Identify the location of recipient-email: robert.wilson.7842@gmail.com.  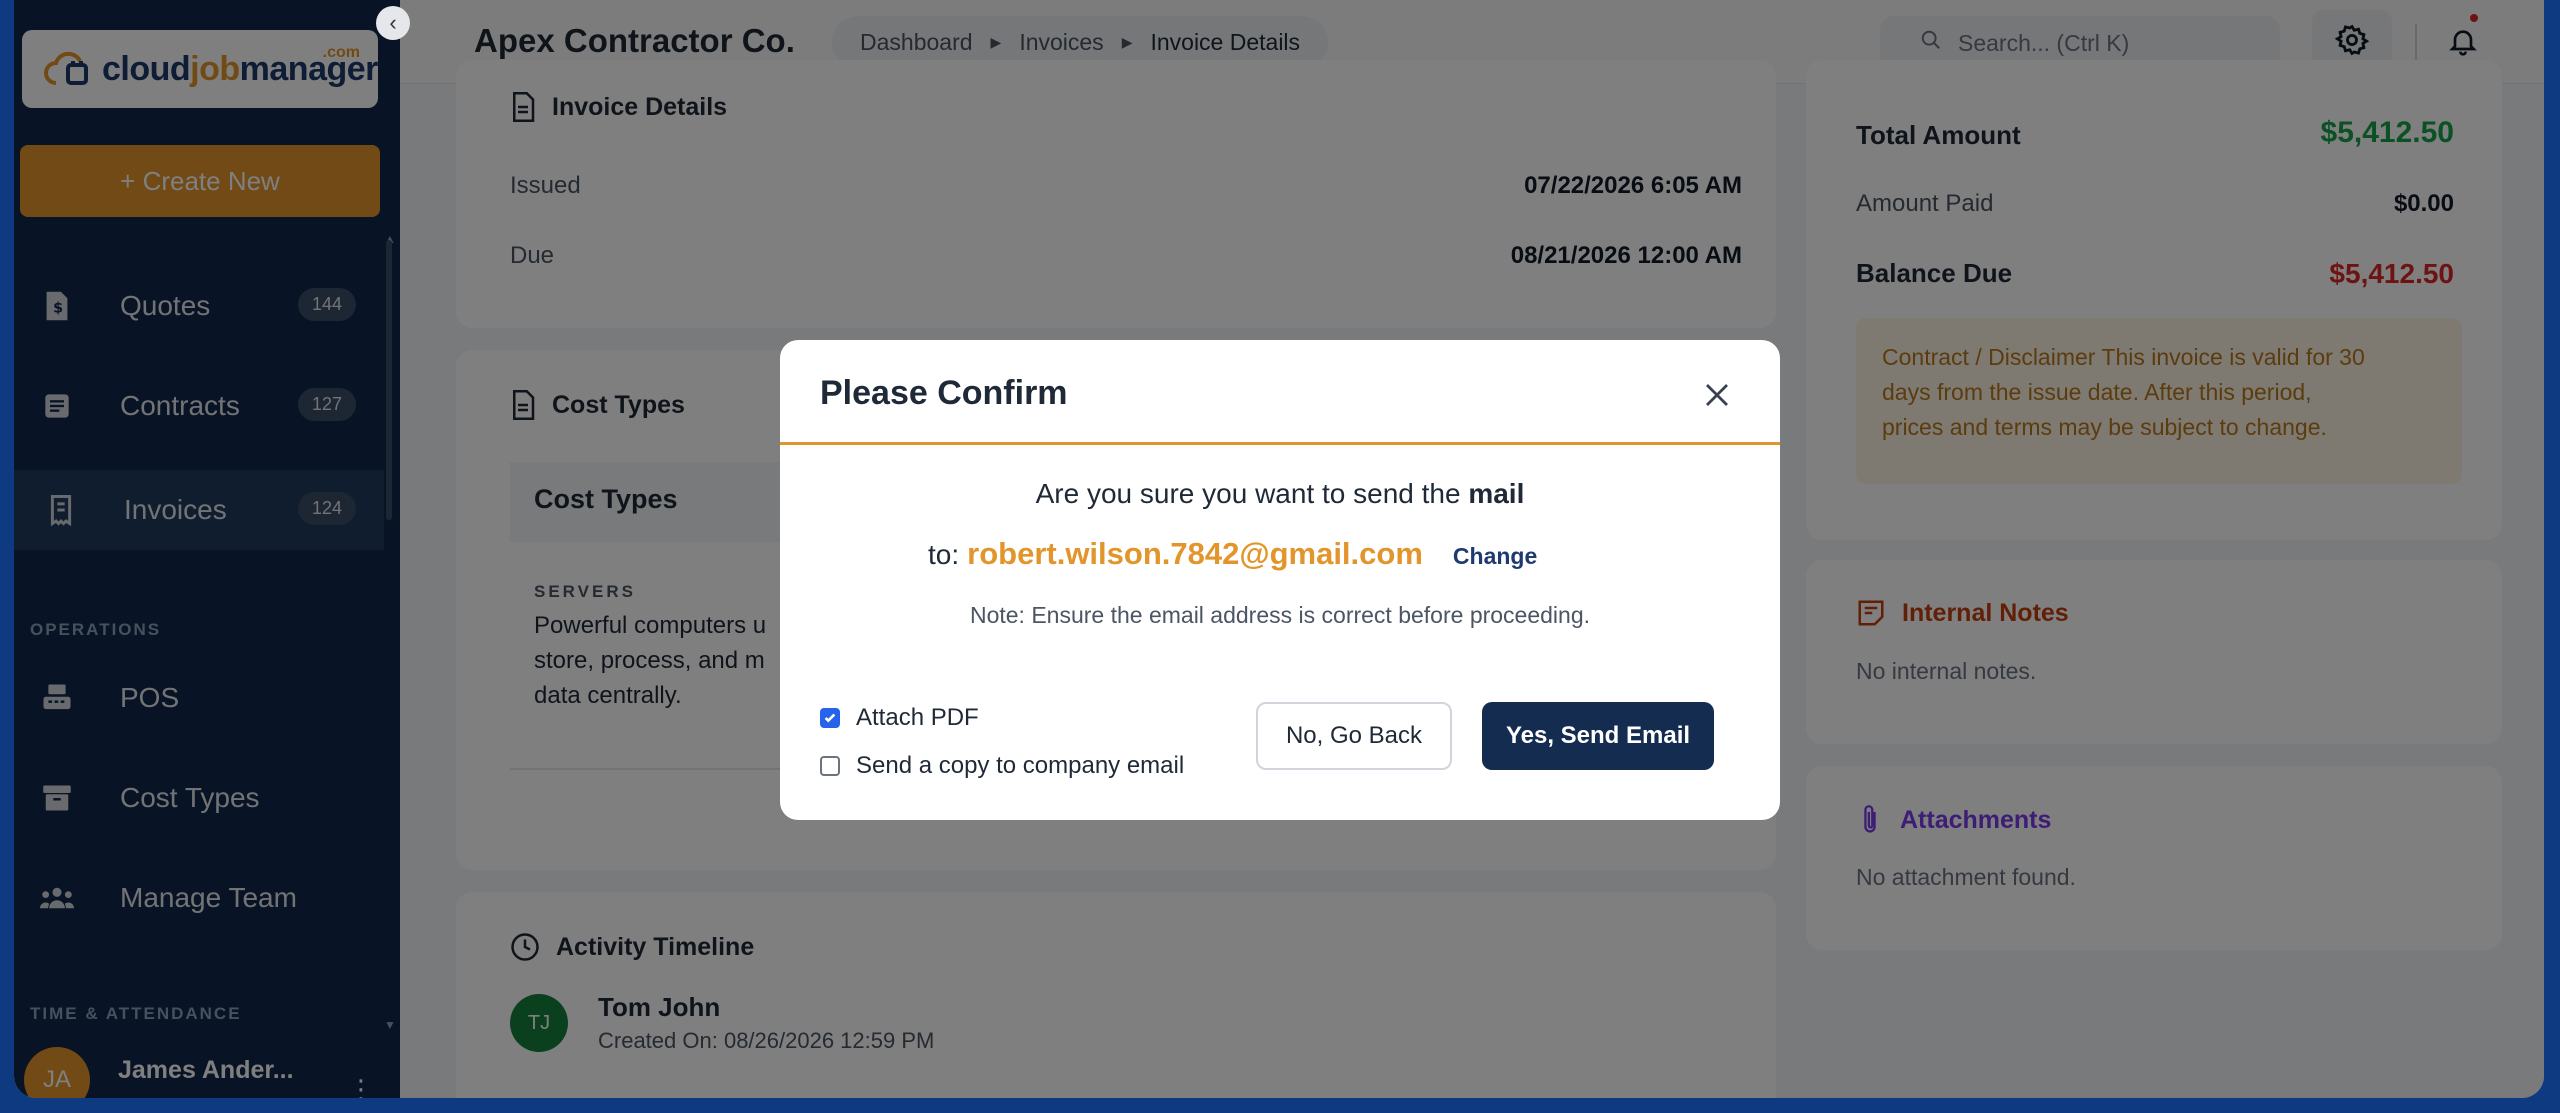
(1195, 553).